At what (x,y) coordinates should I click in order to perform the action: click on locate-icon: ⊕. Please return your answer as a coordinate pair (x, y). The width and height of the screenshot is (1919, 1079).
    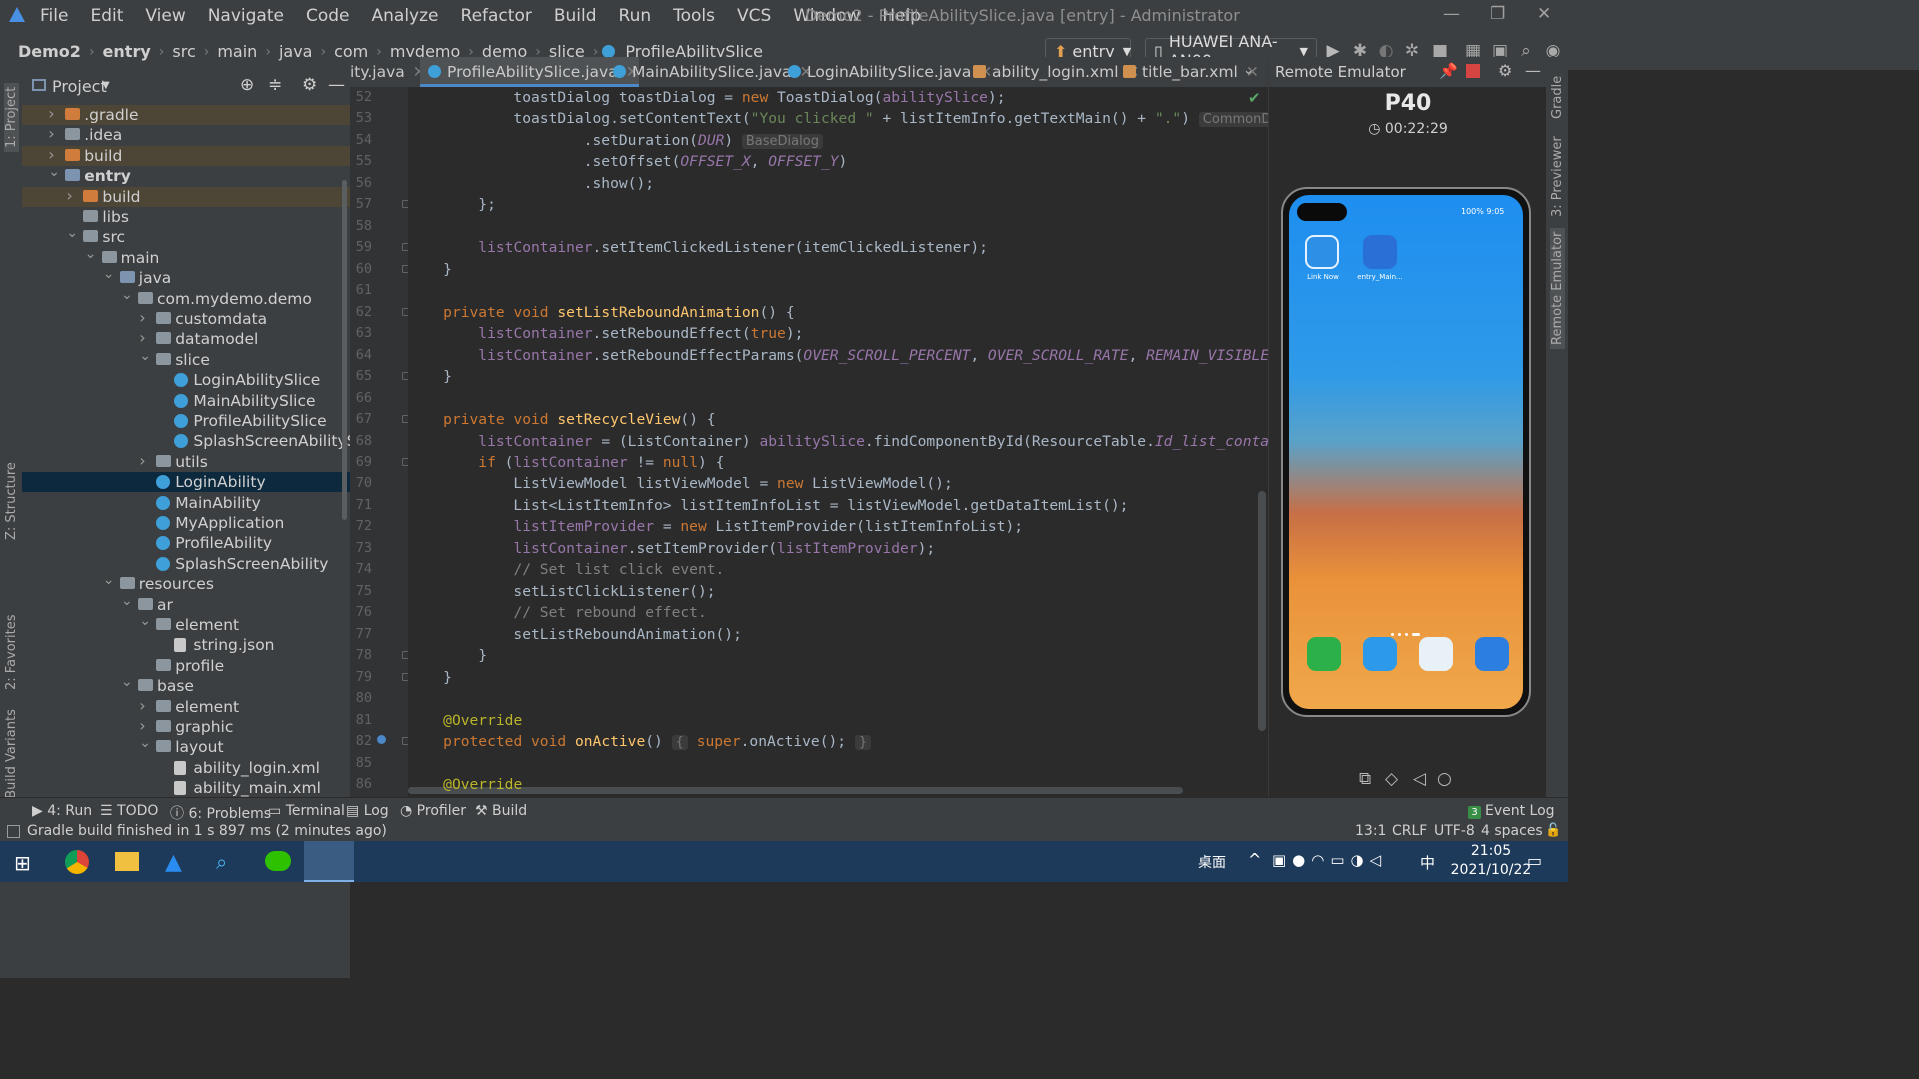
    Looking at the image, I should click on (247, 85).